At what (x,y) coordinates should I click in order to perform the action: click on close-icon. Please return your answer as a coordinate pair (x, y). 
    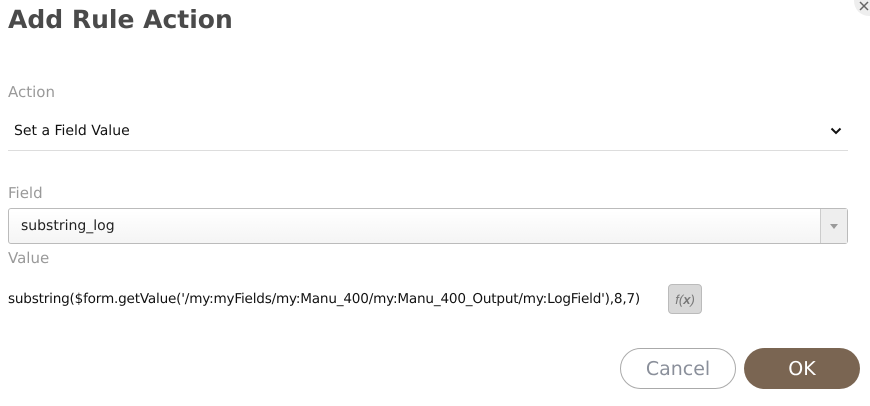
    Looking at the image, I should click on (864, 6).